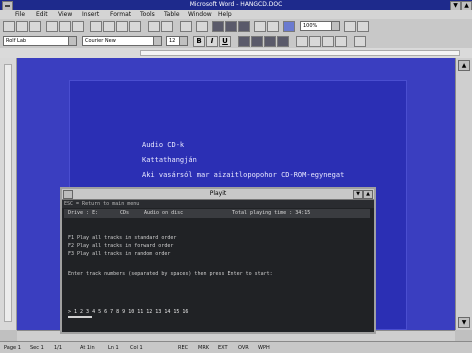 This screenshot has height=353, width=472. What do you see at coordinates (328, 41) in the screenshot?
I see `decrease-indent-icon` at bounding box center [328, 41].